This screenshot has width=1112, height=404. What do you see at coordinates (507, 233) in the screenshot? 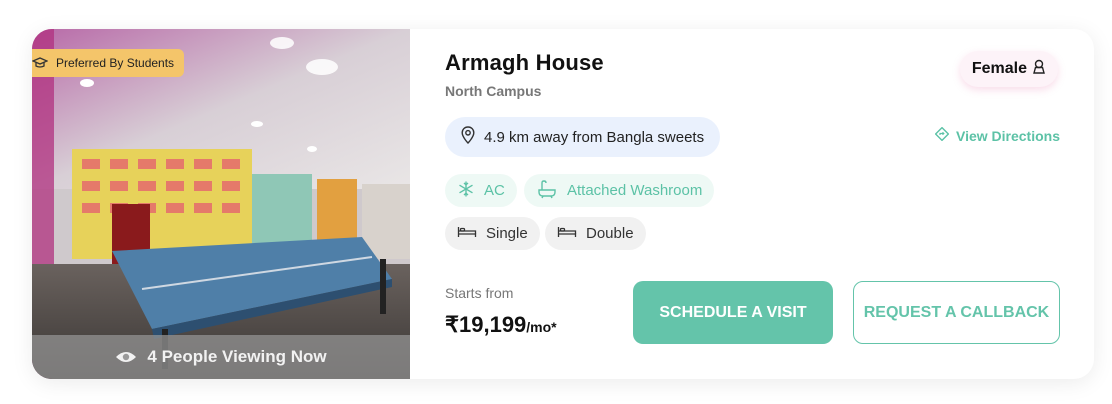
I see `room-type-label: Single` at bounding box center [507, 233].